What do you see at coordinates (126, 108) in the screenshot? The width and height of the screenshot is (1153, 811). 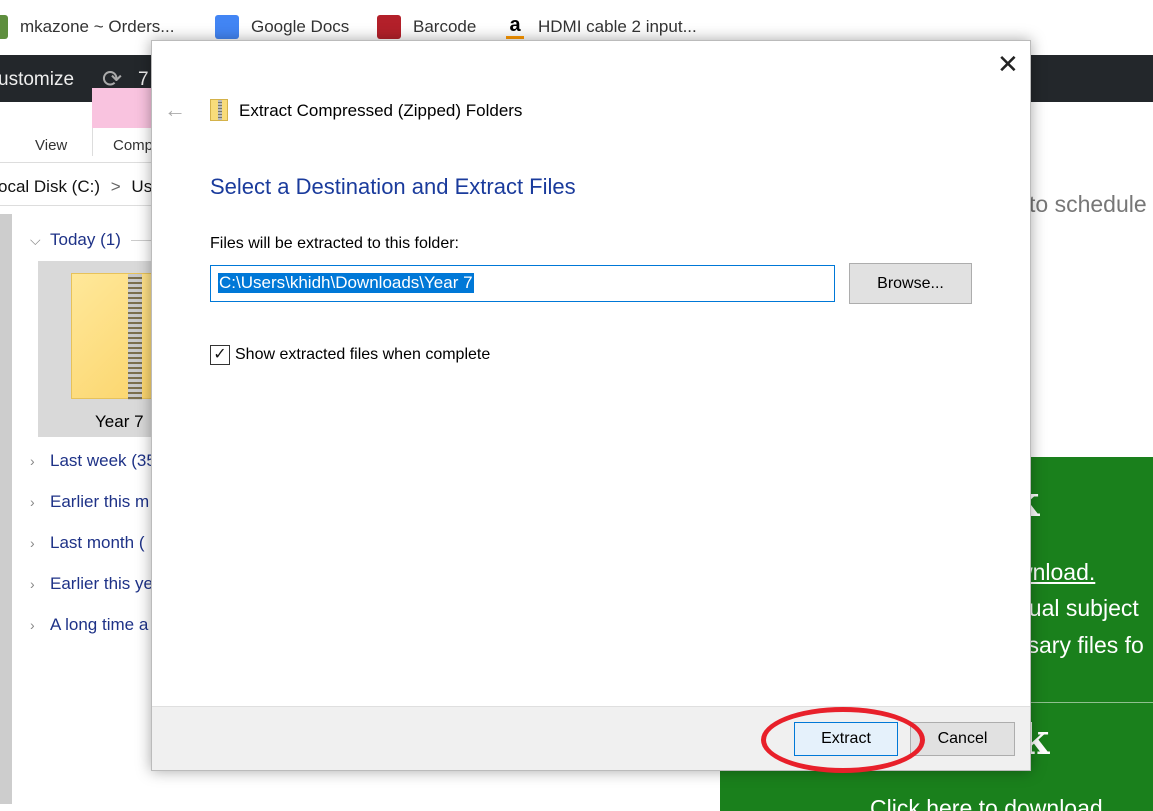 I see `context-tab-highlight` at bounding box center [126, 108].